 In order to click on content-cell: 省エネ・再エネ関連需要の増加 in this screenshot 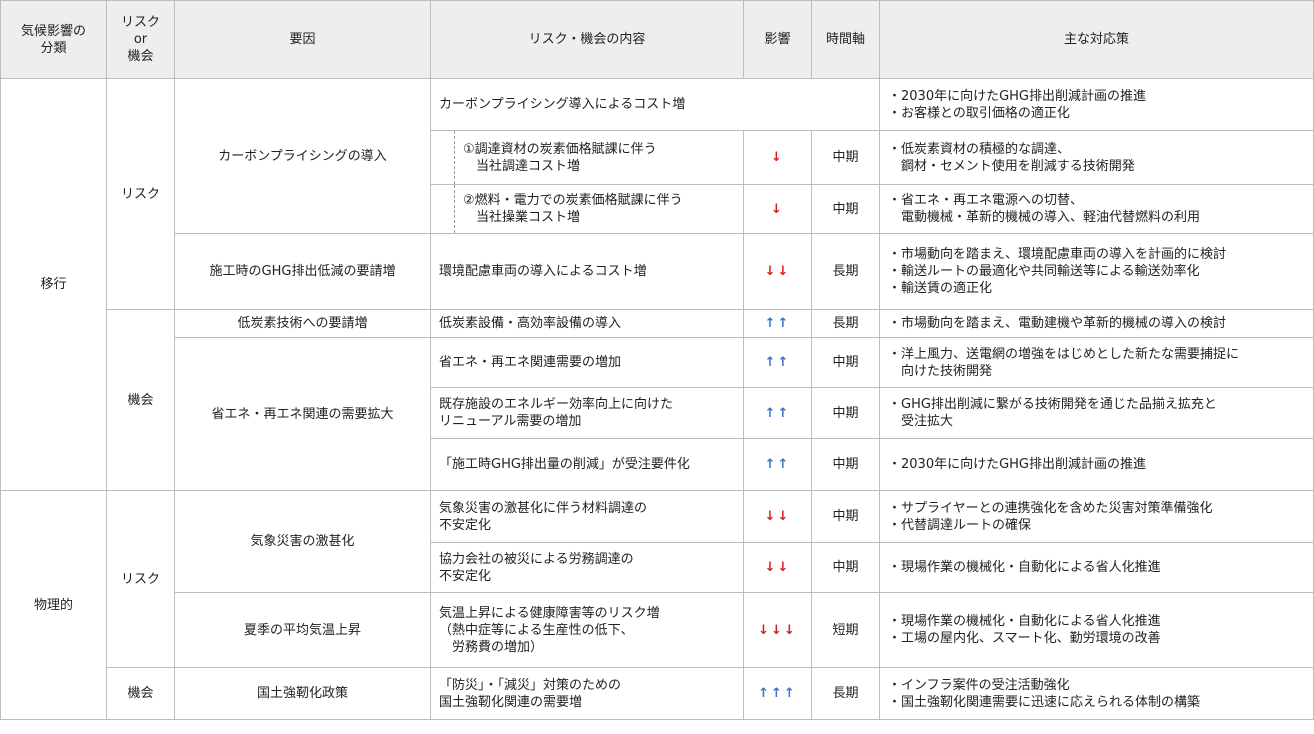, I will do `click(587, 362)`.